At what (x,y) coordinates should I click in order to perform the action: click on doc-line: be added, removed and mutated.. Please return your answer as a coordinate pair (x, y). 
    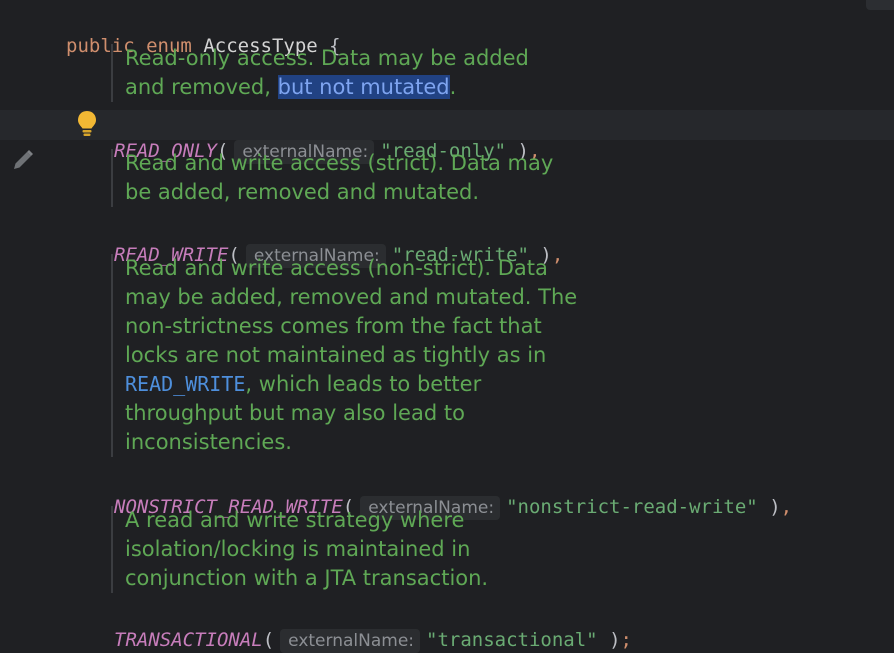
    Looking at the image, I should click on (302, 192).